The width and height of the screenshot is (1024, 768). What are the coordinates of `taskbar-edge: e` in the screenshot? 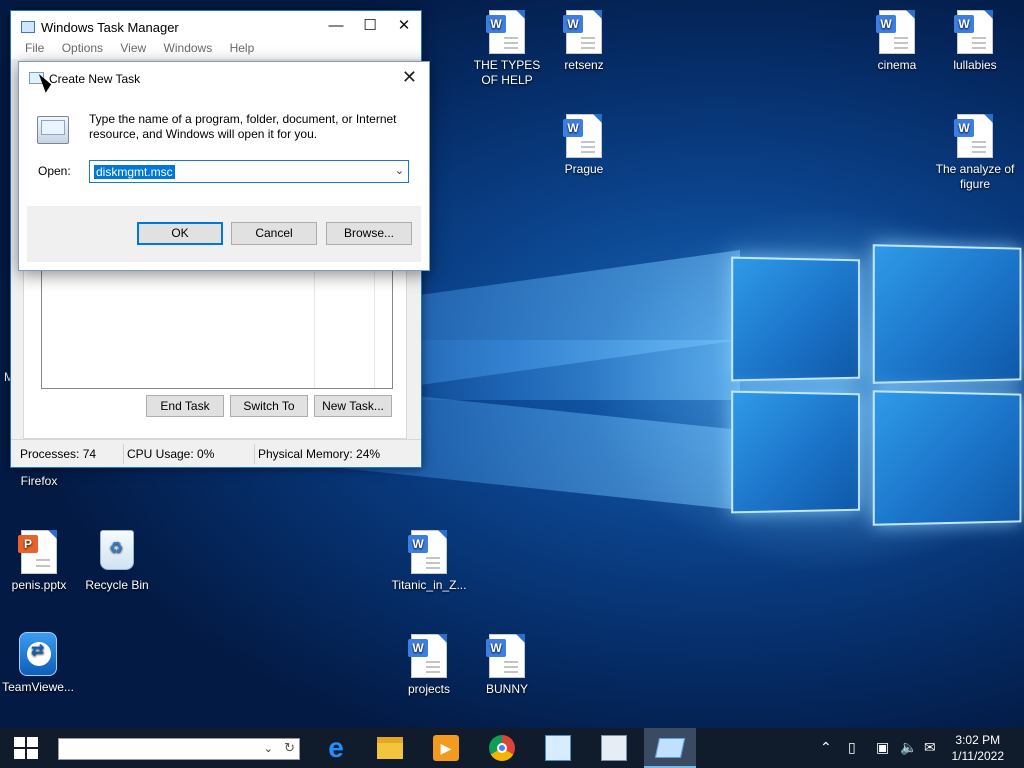 It's located at (336, 748).